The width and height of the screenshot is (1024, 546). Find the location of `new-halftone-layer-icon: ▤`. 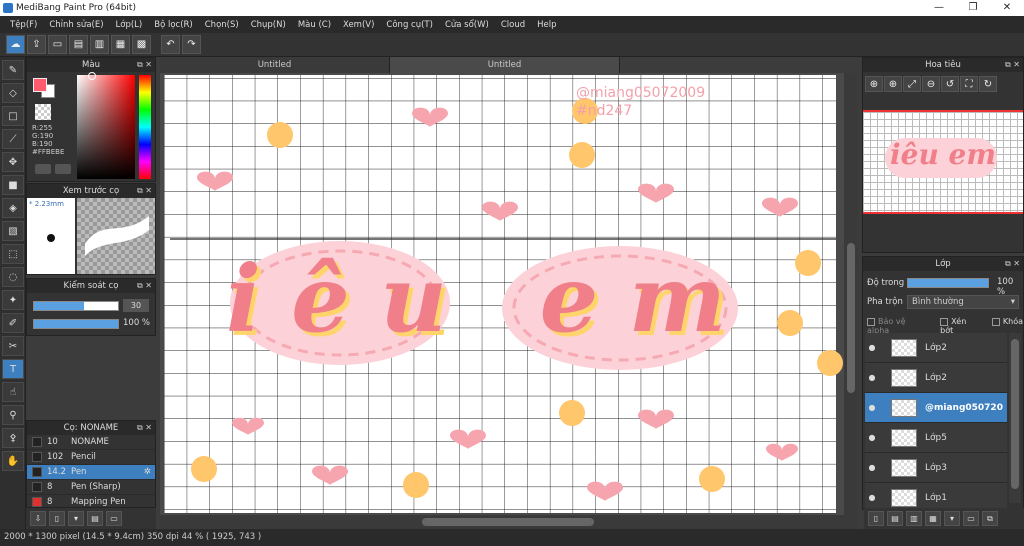

new-halftone-layer-icon: ▤ is located at coordinates (895, 518).